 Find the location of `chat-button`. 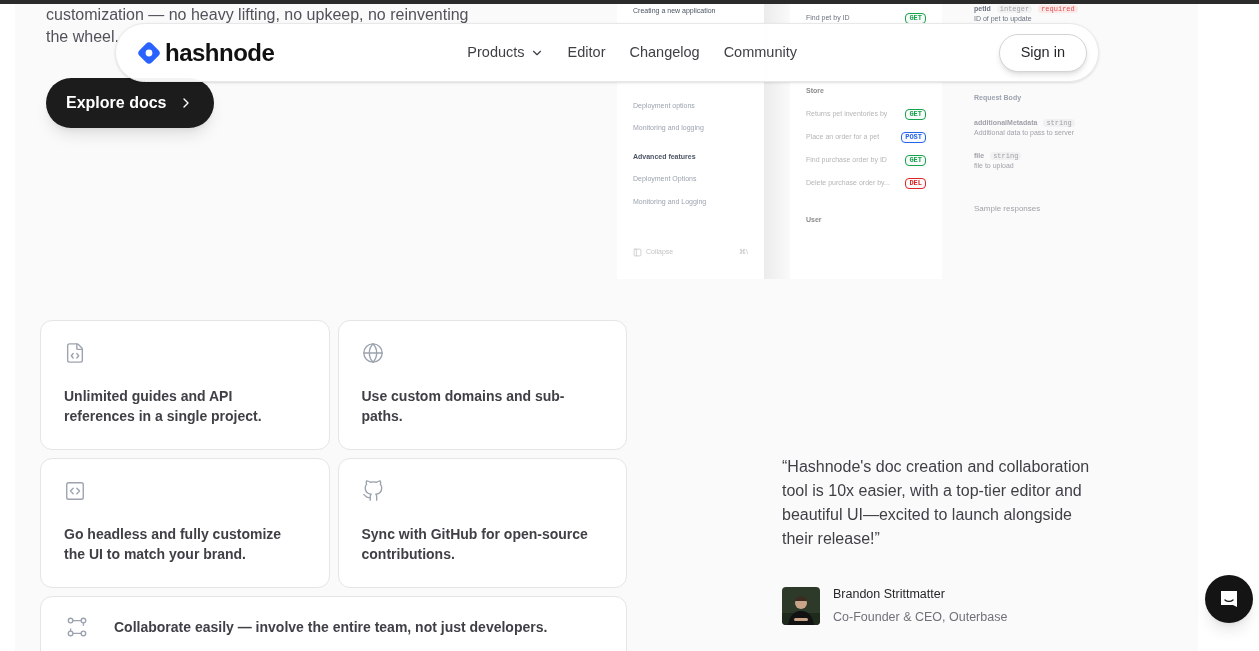

chat-button is located at coordinates (1229, 599).